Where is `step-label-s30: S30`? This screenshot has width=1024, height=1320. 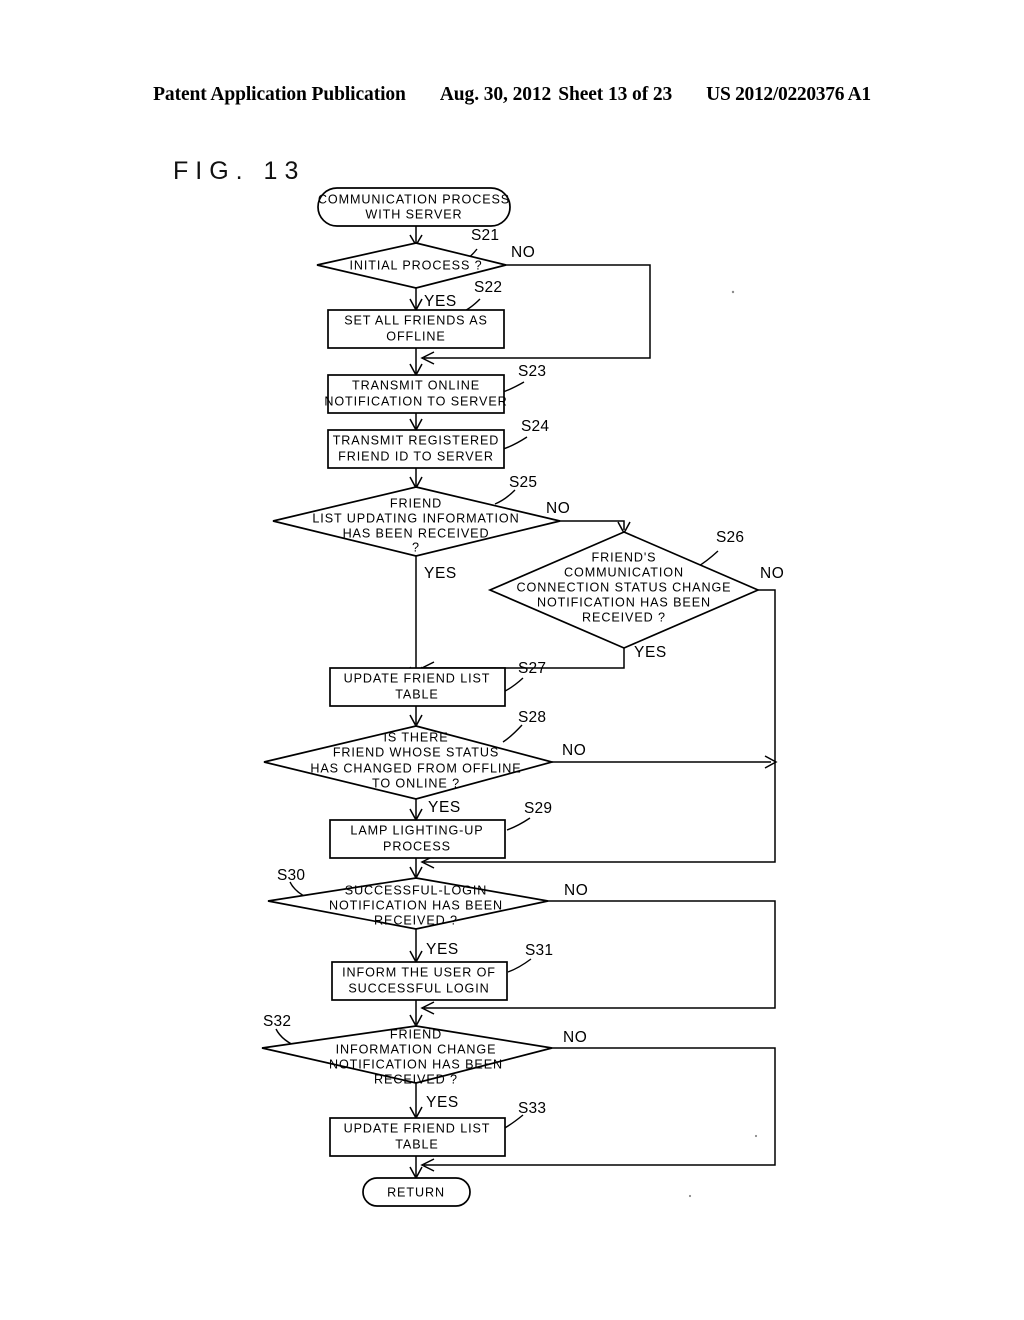
step-label-s30: S30 is located at coordinates (291, 875).